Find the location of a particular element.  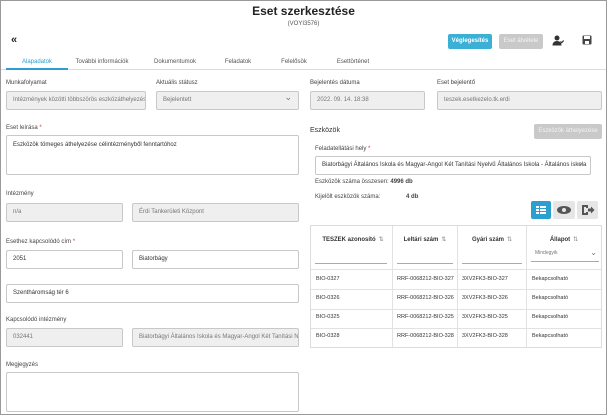

report-date-label: Bejelentés dátuma is located at coordinates (335, 83).